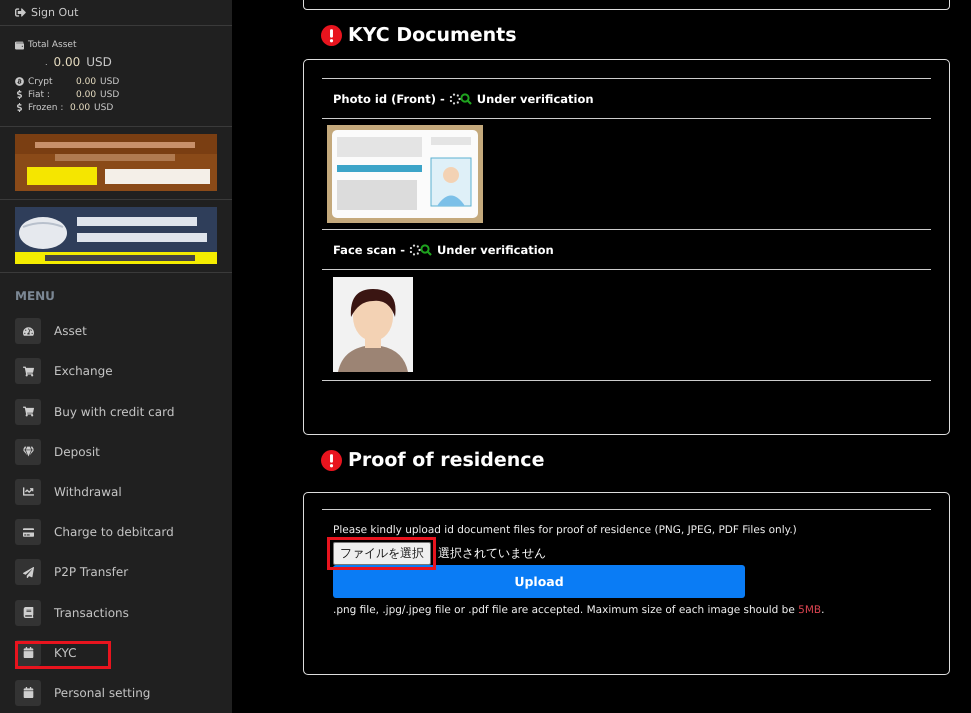  I want to click on total-asset-label: Total Asset, so click(52, 45).